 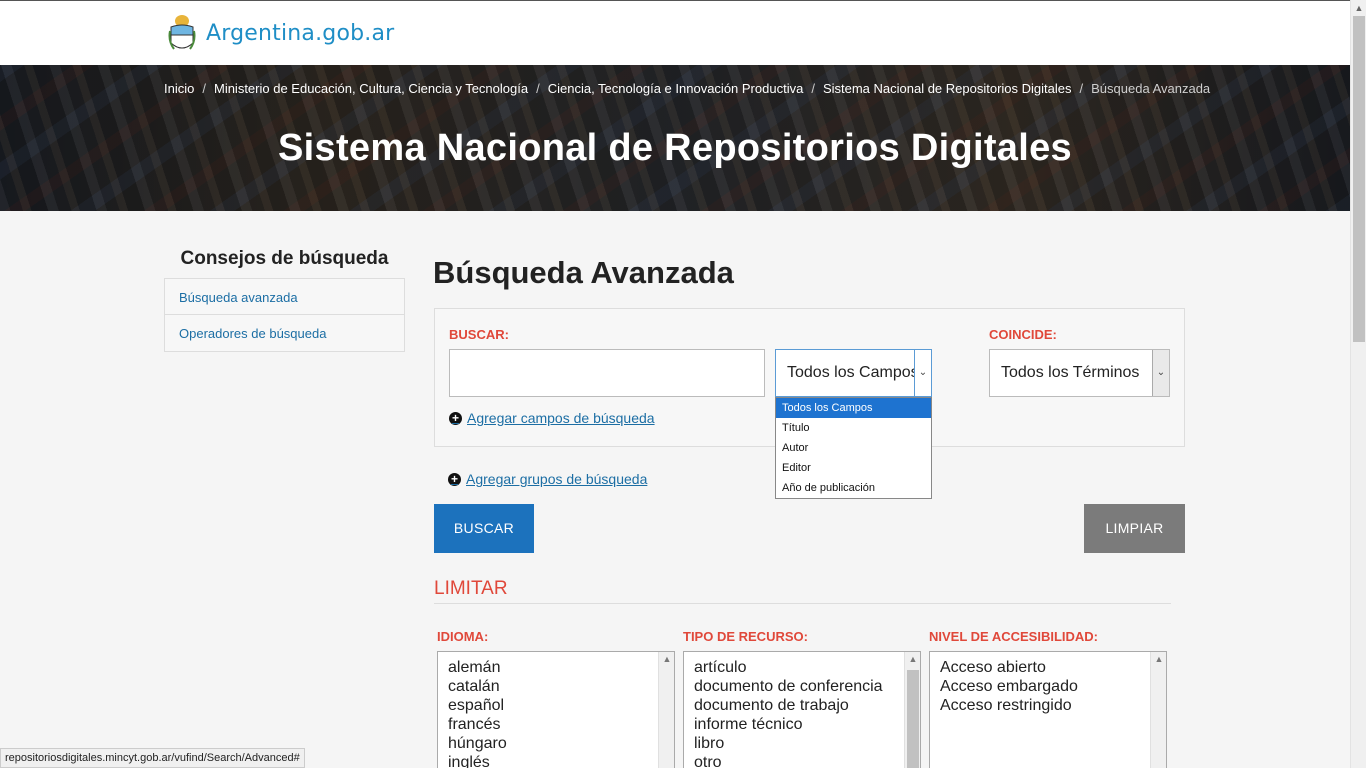 What do you see at coordinates (472, 667) in the screenshot?
I see `list-item: alemán` at bounding box center [472, 667].